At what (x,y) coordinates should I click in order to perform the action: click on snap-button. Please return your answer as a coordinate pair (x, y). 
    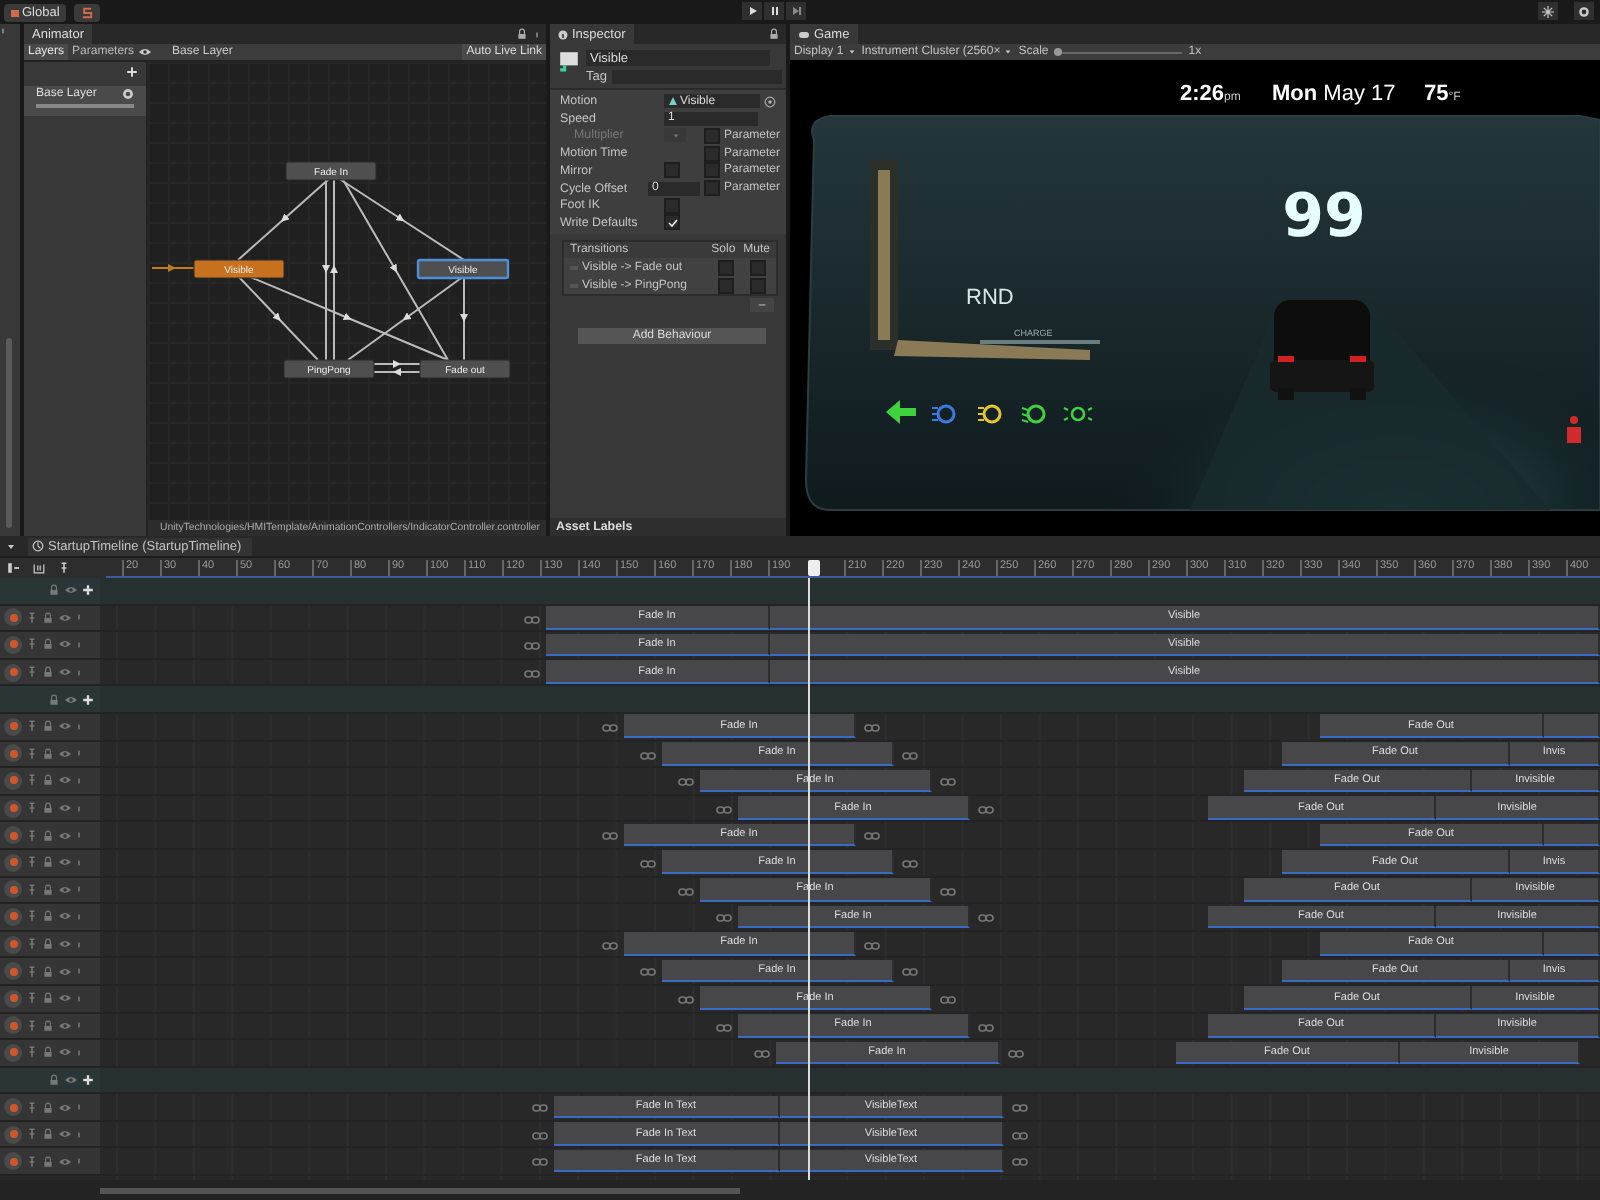
    Looking at the image, I should click on (86, 12).